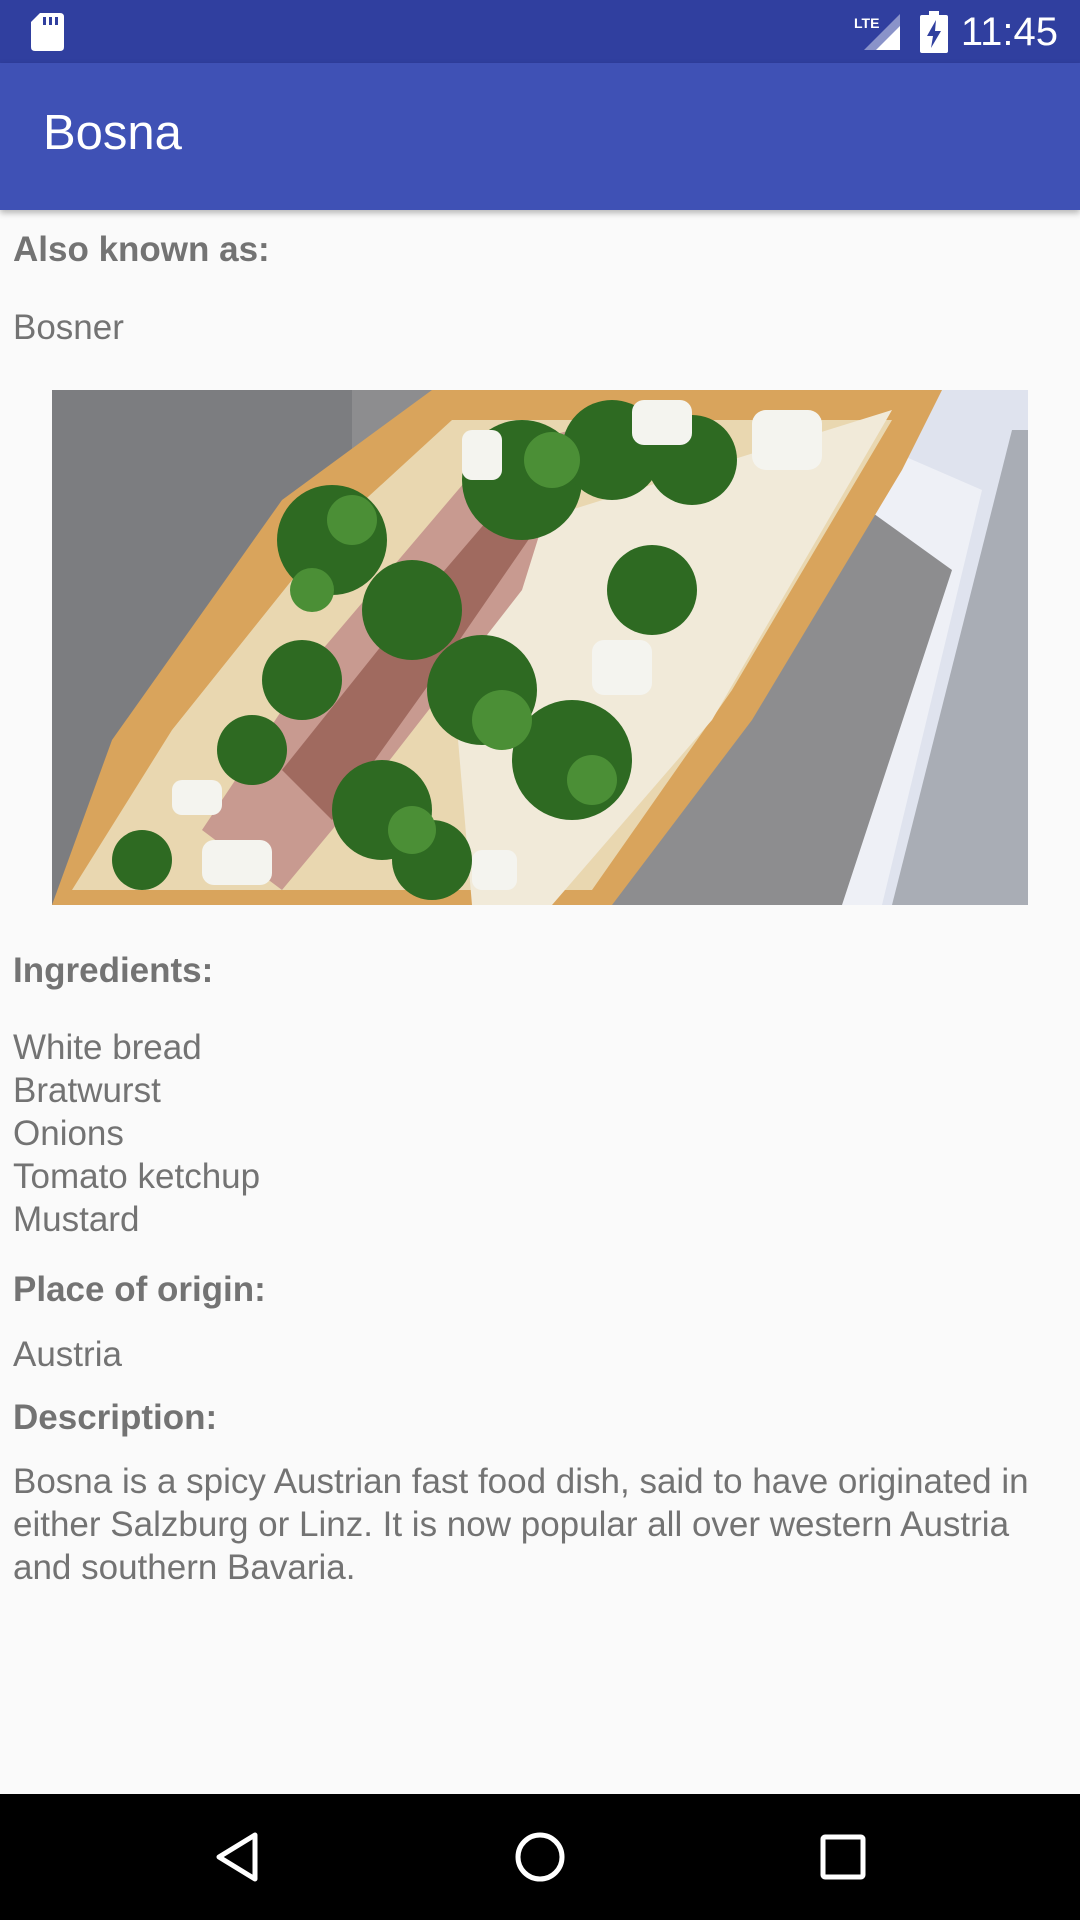  I want to click on page-title: Bosna, so click(112, 133).